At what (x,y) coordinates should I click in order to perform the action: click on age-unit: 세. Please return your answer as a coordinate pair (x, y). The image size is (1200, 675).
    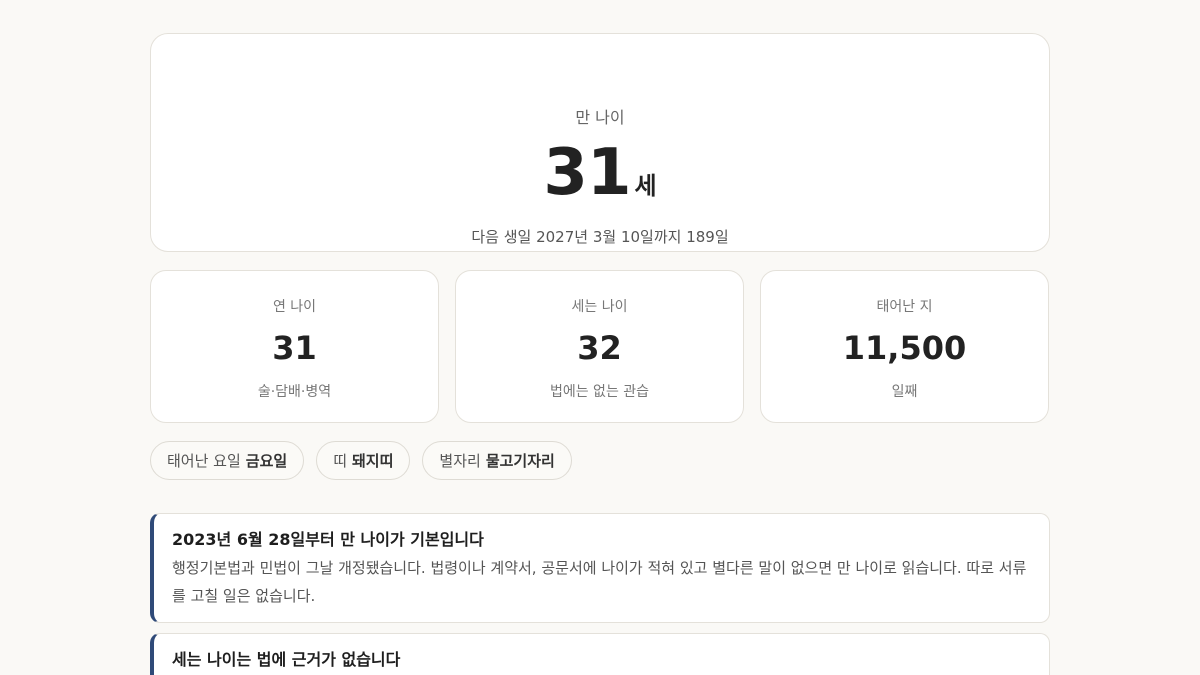
    Looking at the image, I should click on (645, 186).